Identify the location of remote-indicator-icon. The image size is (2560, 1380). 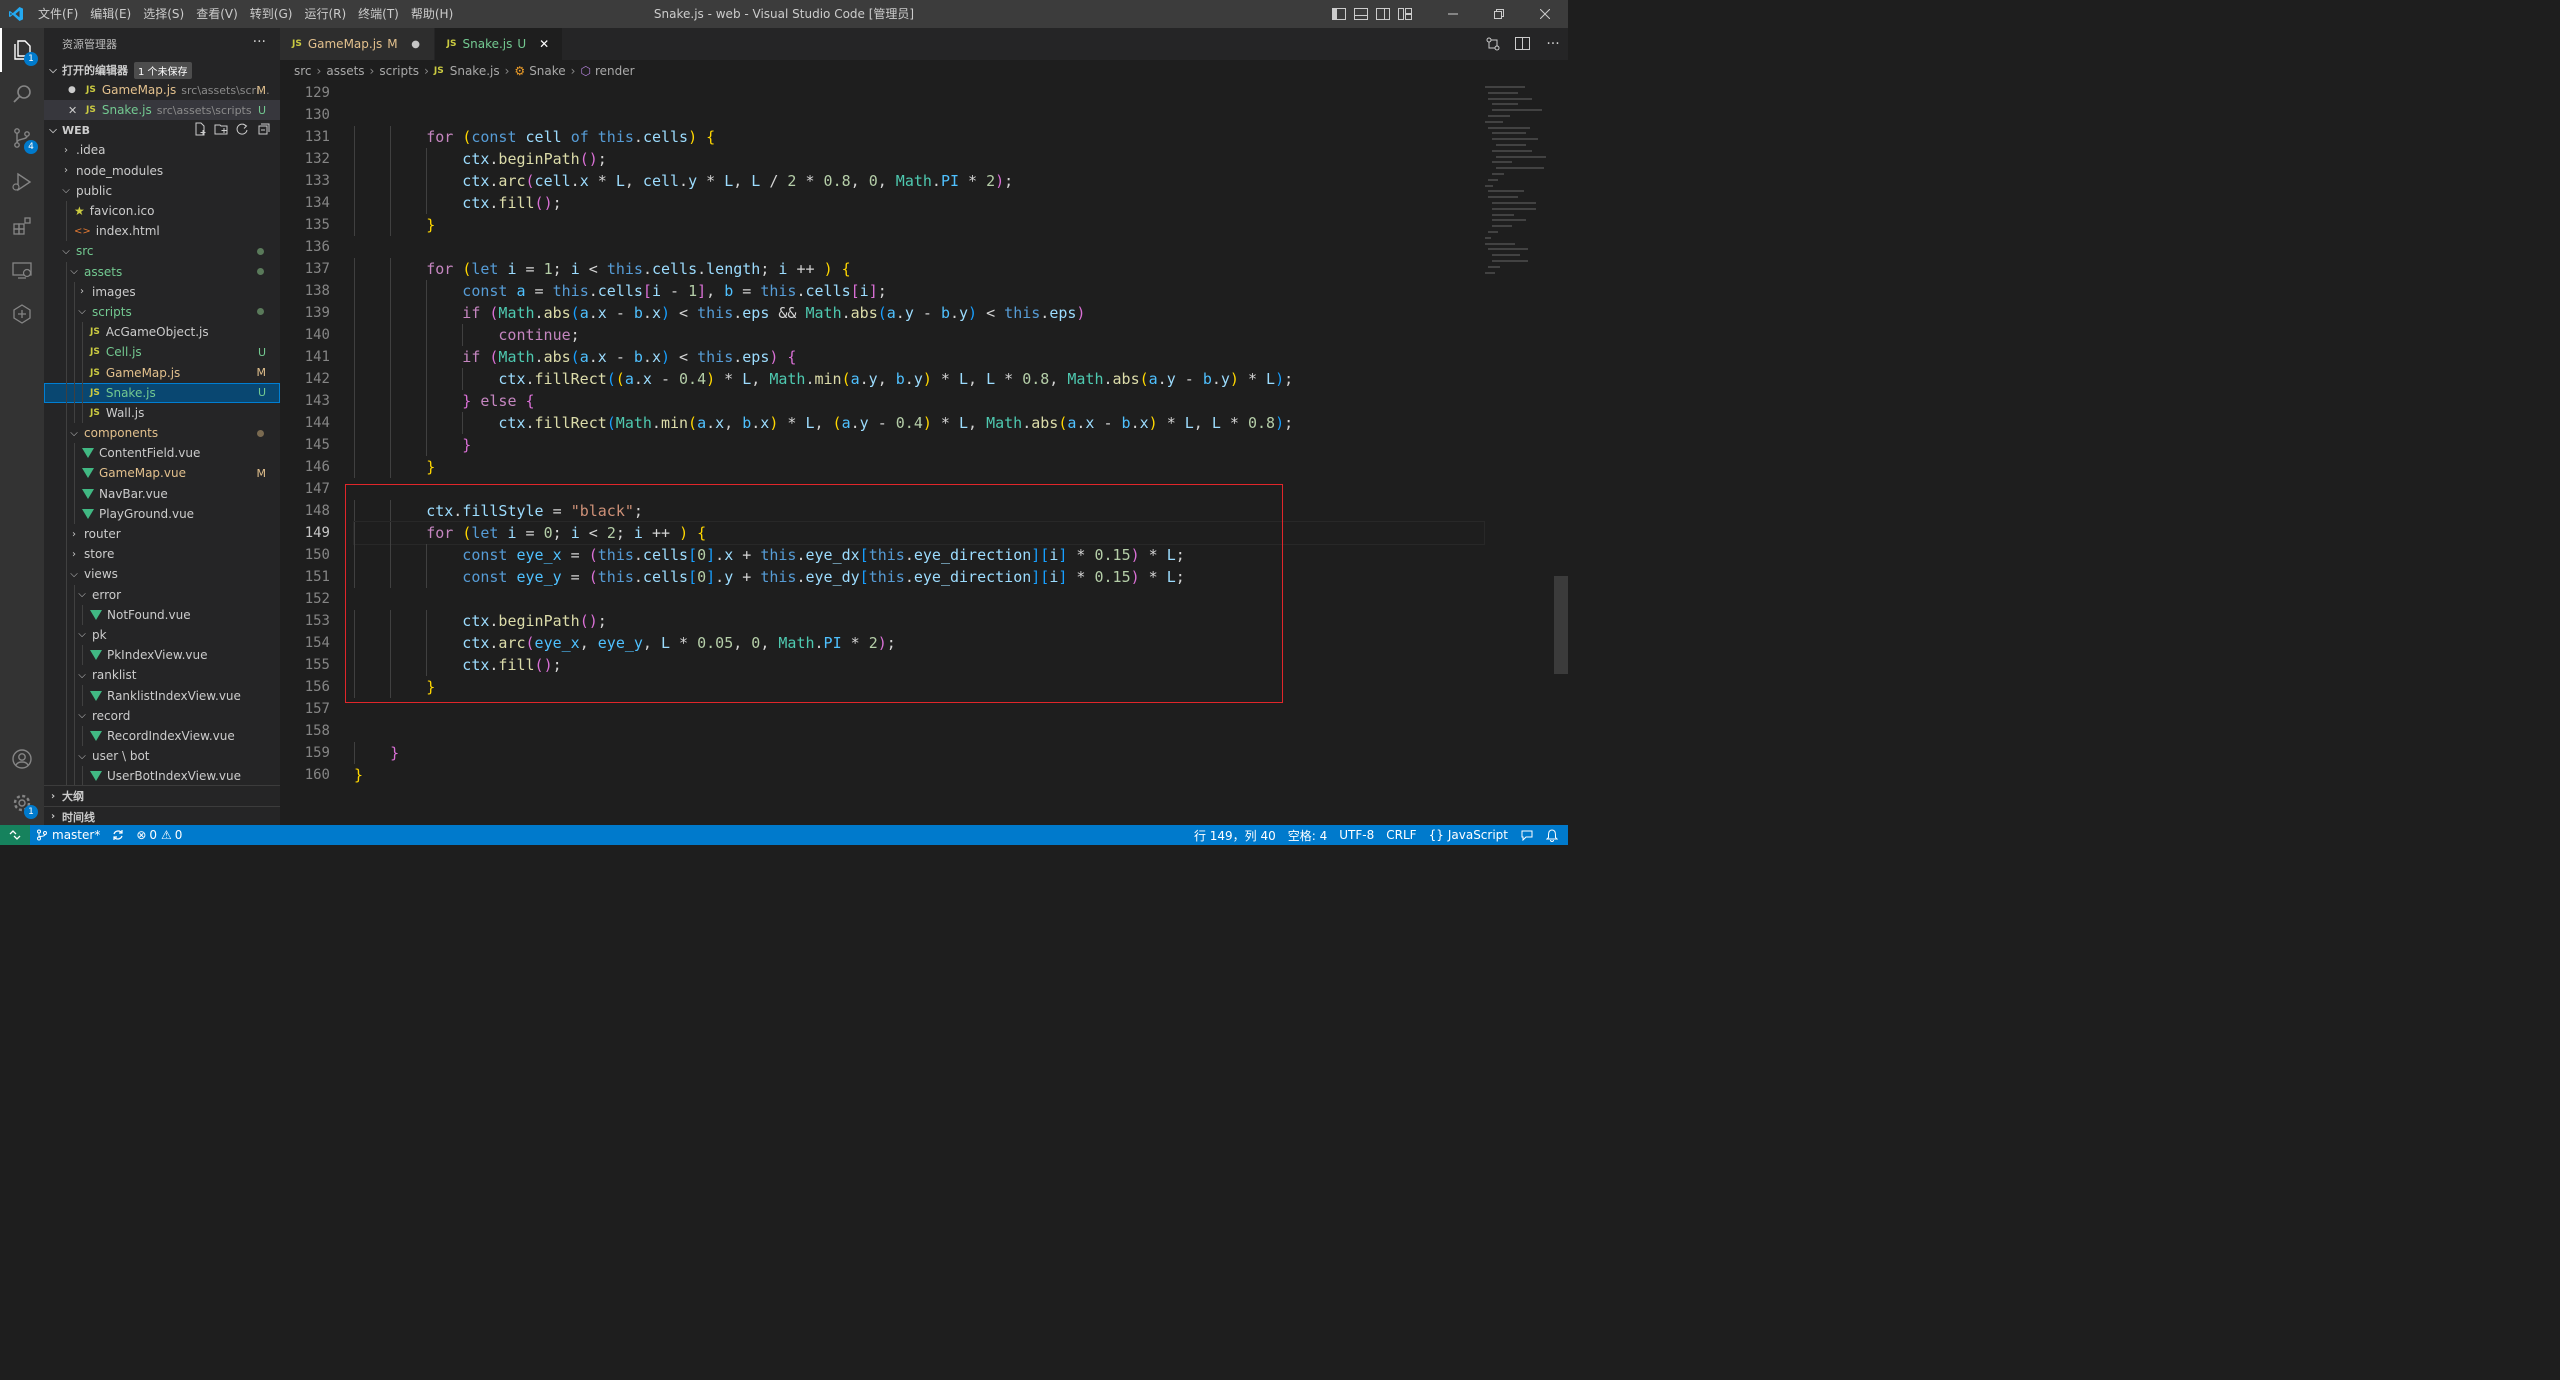
(15, 835).